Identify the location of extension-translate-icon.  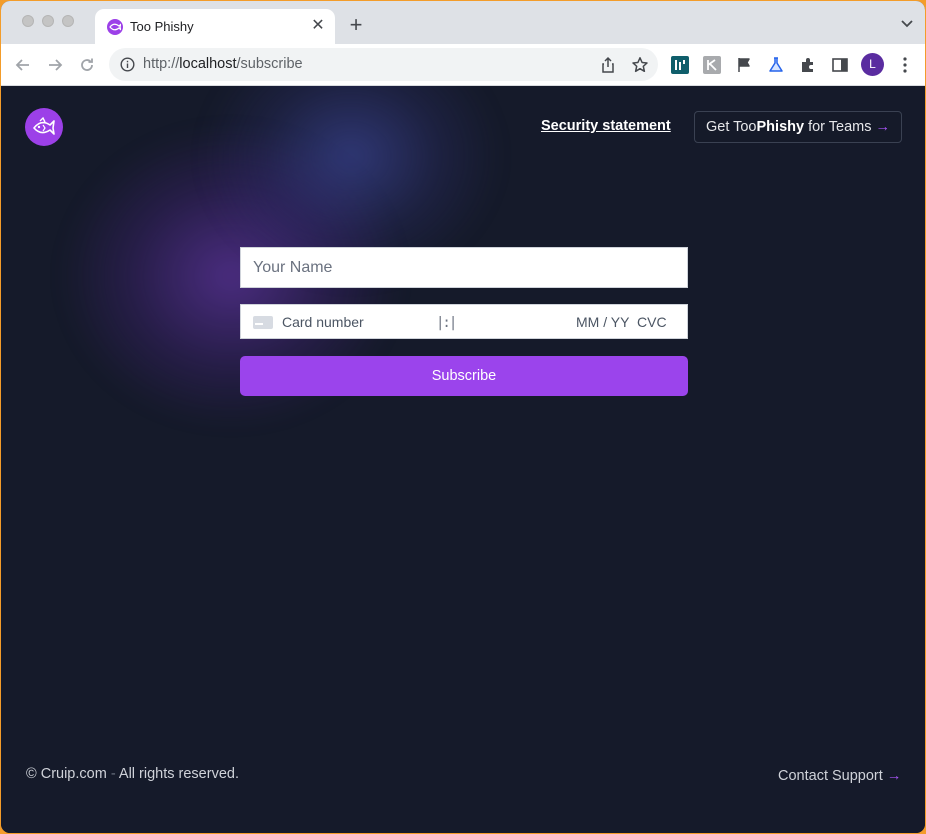
(712, 65).